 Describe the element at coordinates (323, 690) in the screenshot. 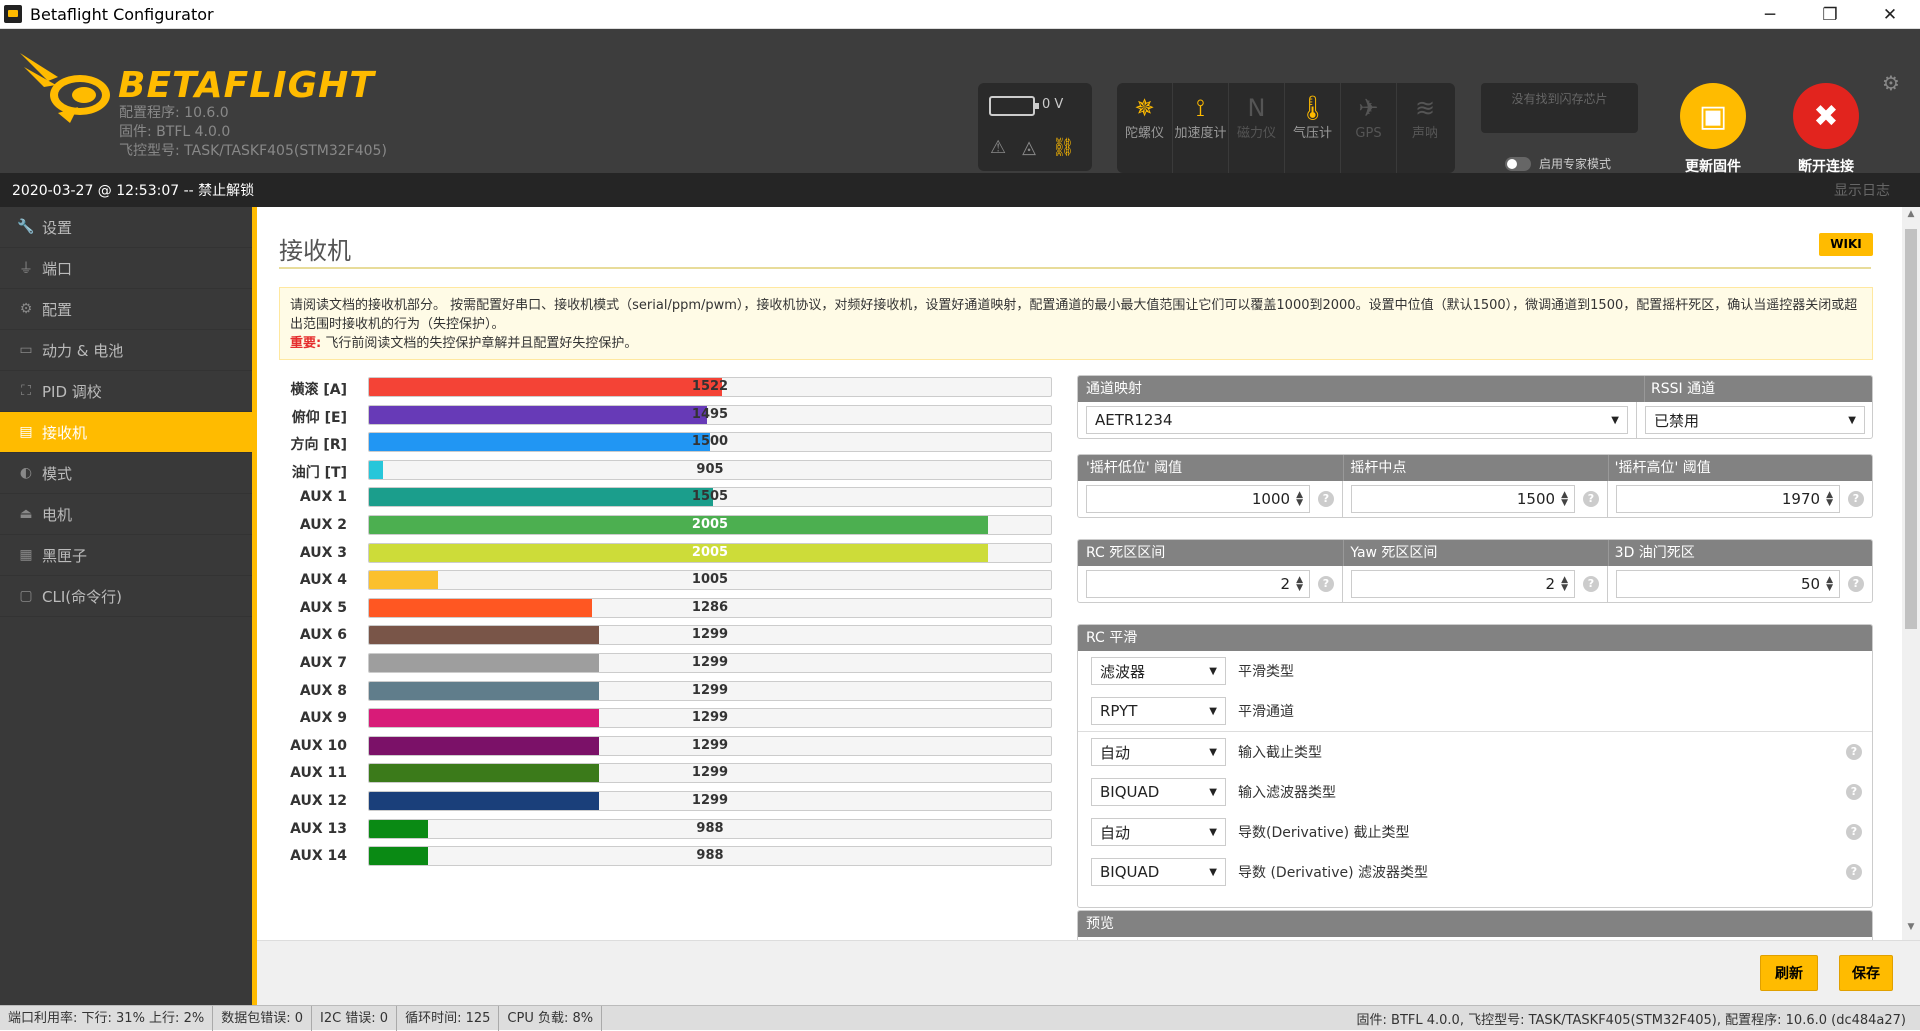

I see `channel-name: AUX 8` at that location.